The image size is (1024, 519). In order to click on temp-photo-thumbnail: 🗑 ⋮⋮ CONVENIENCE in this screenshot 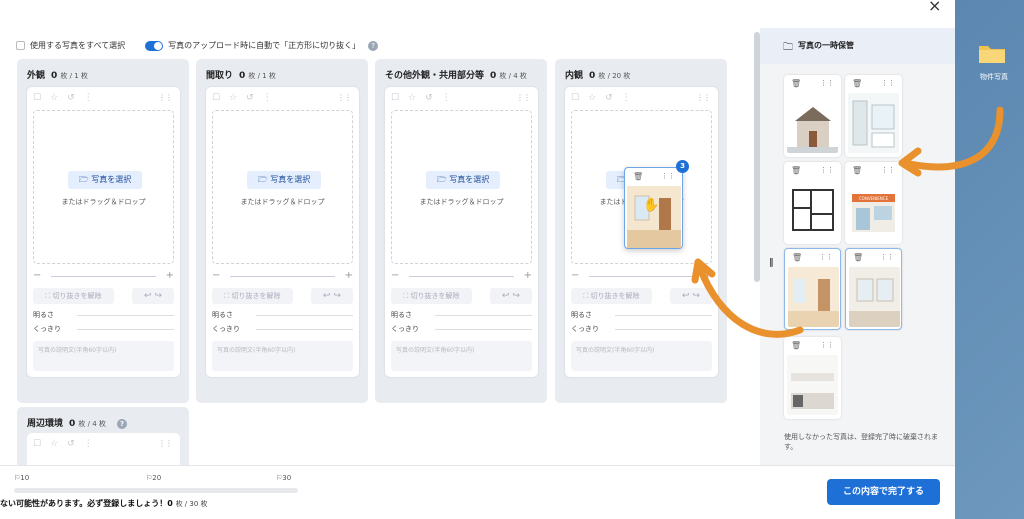, I will do `click(873, 203)`.